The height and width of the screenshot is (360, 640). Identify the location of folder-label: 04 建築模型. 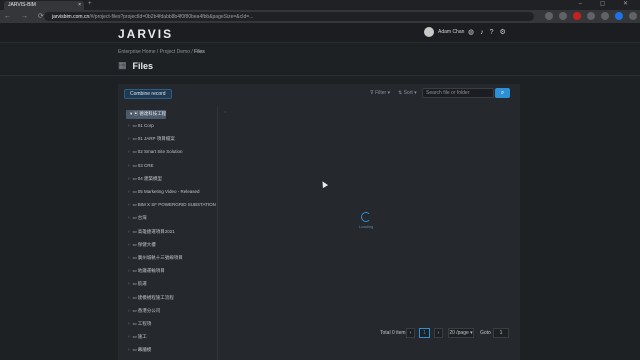
(150, 178).